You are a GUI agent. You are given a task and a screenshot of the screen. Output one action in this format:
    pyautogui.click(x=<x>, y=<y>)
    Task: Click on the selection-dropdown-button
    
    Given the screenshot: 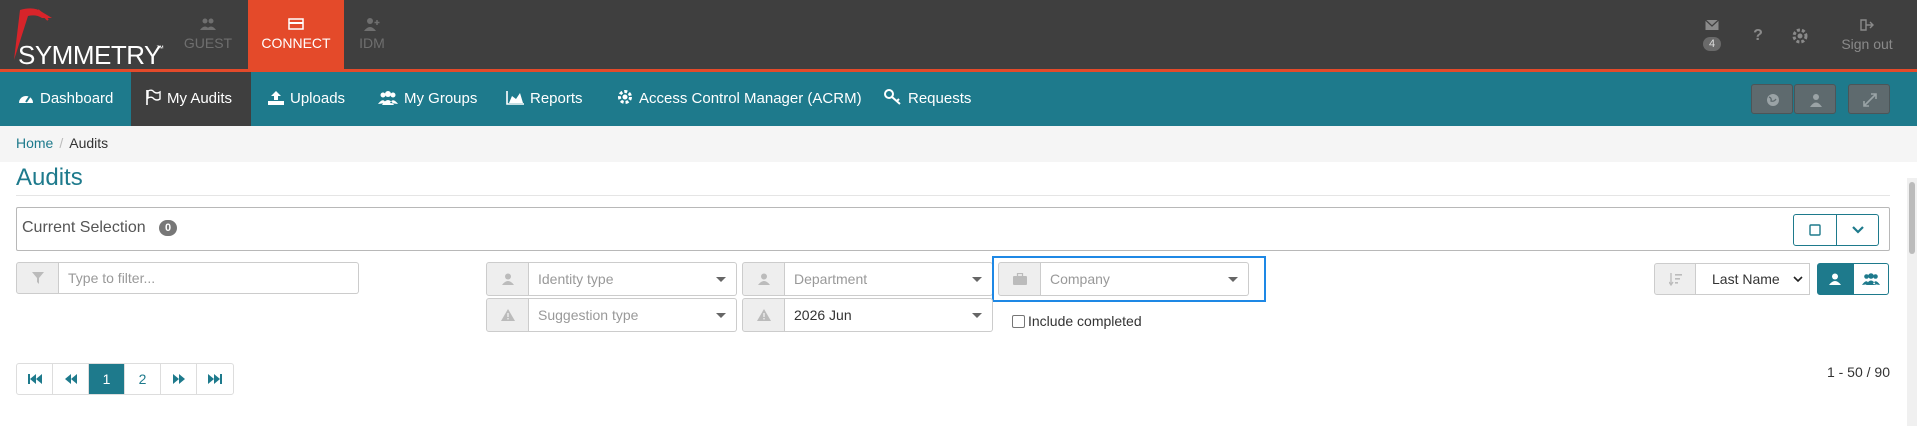 What is the action you would take?
    pyautogui.click(x=1857, y=230)
    